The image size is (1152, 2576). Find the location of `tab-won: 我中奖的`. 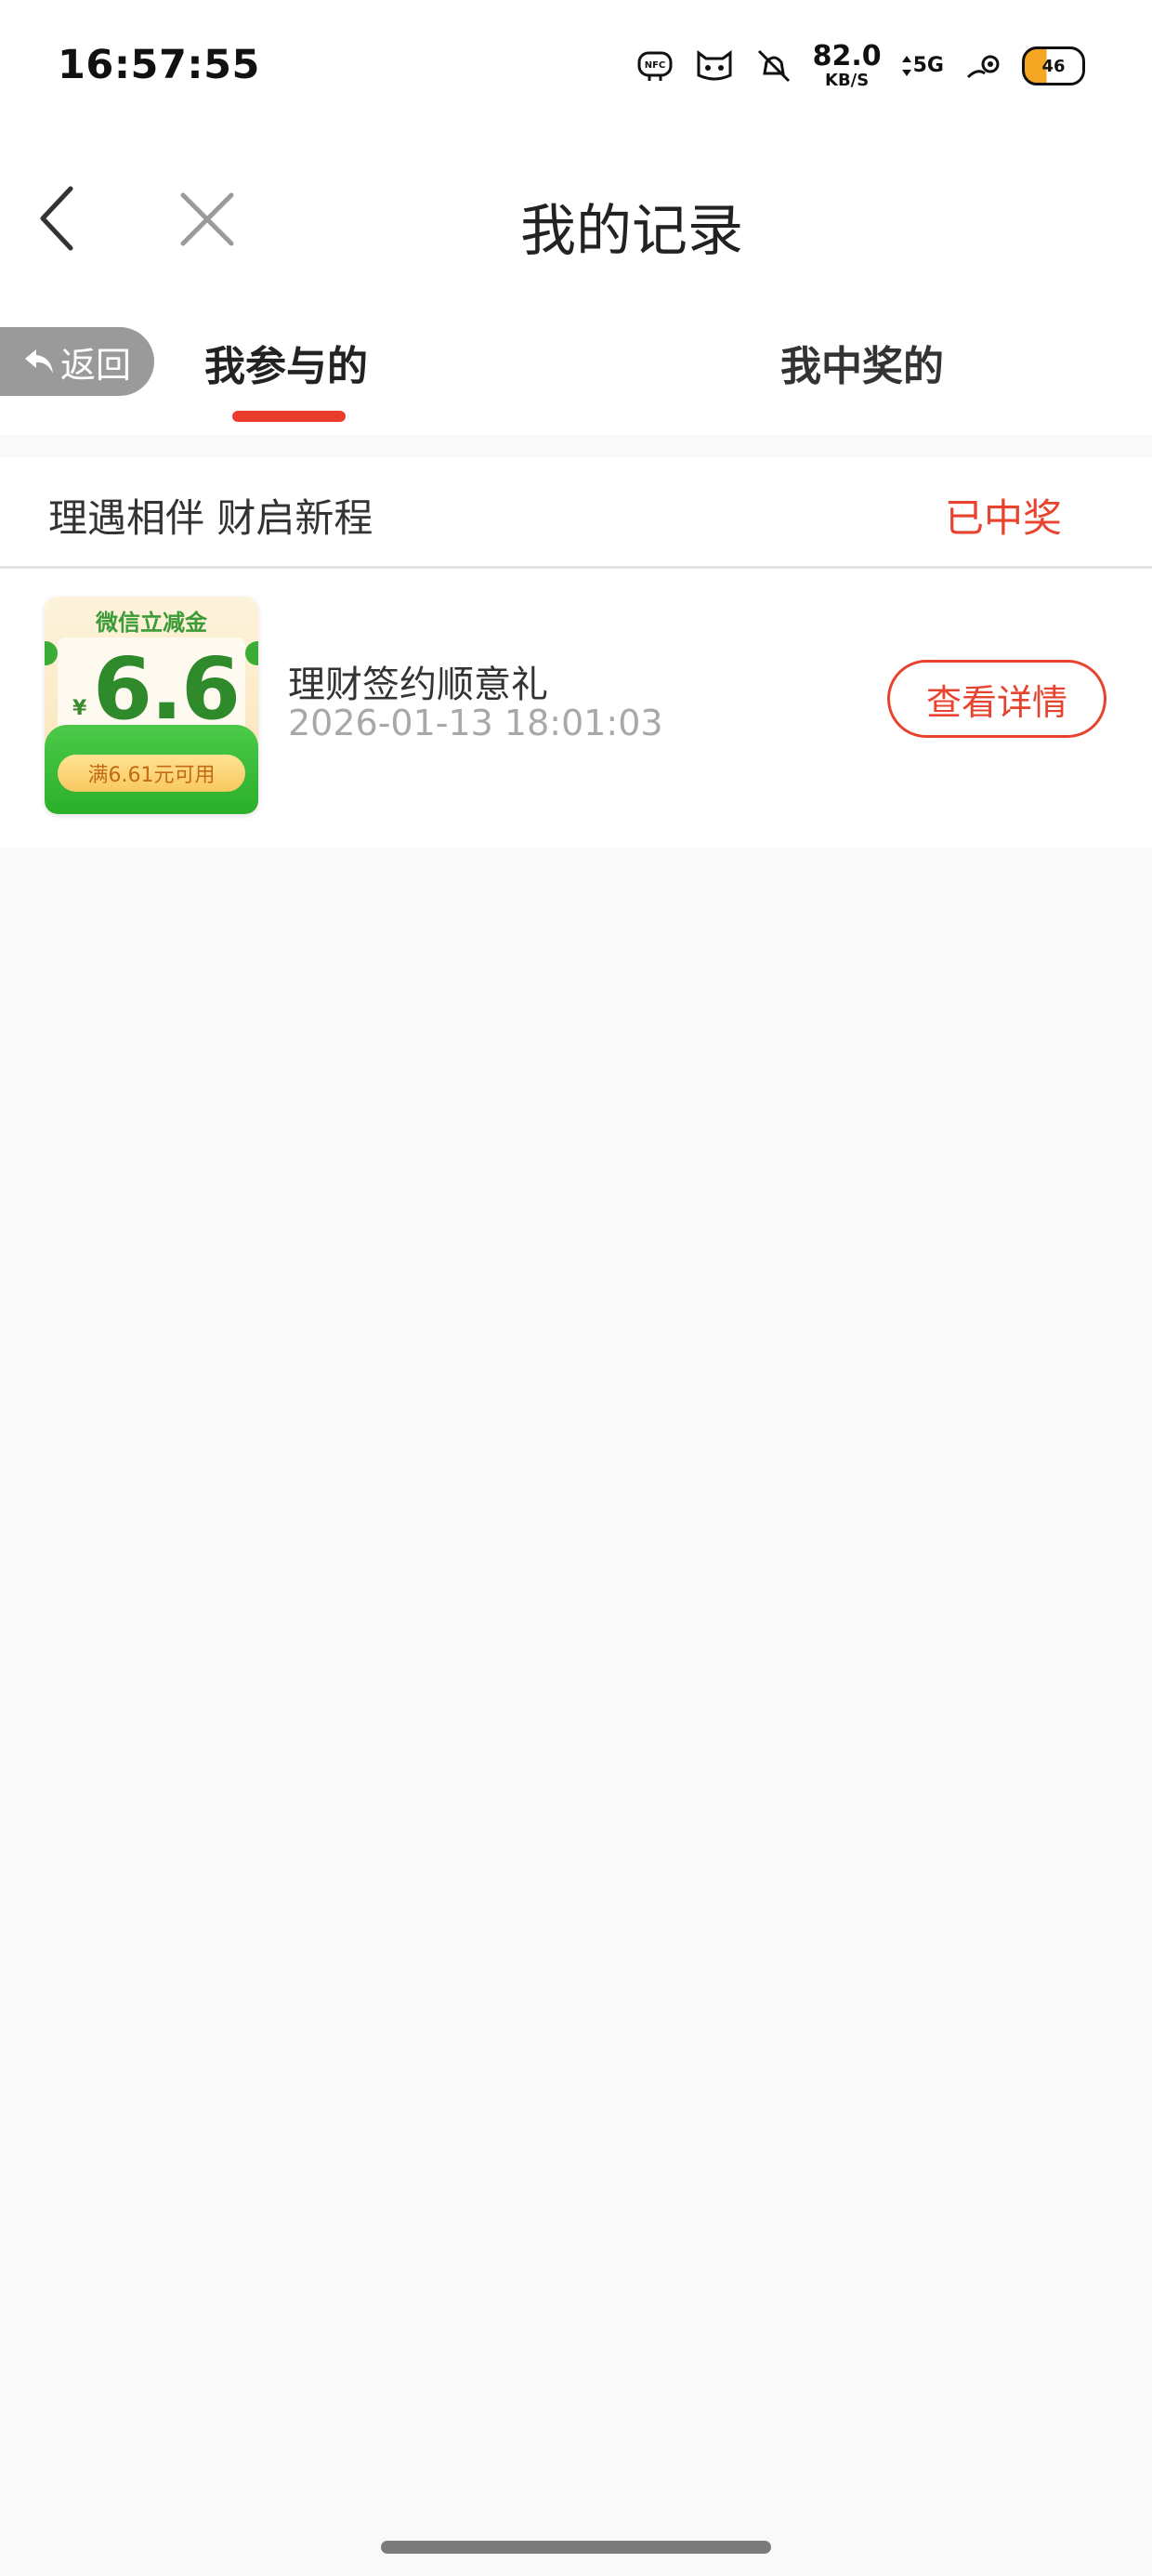

tab-won: 我中奖的 is located at coordinates (862, 362).